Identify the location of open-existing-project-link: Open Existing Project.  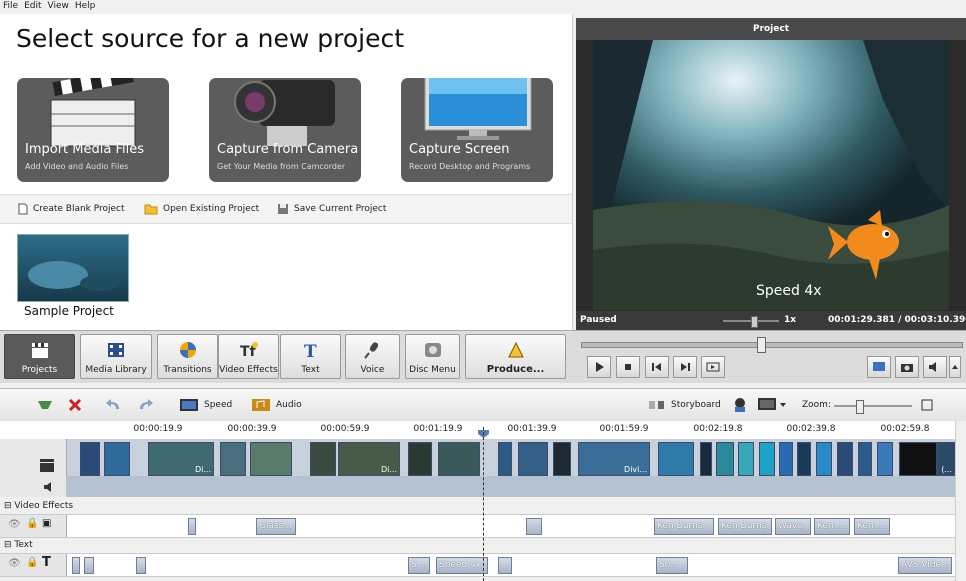
(201, 209).